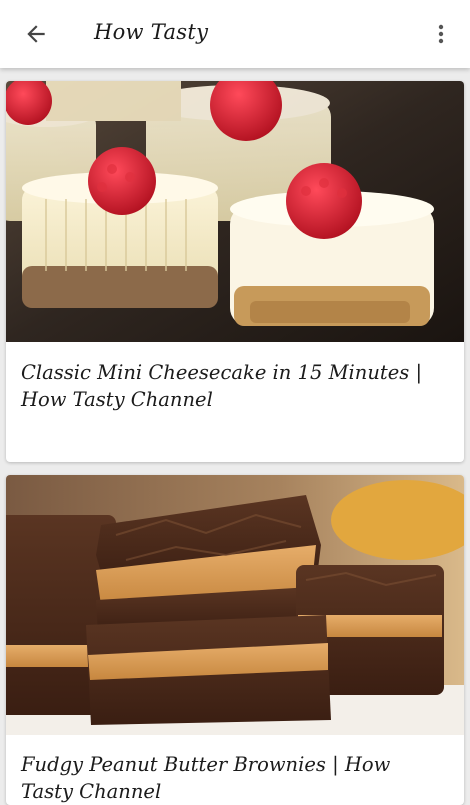 Image resolution: width=470 pixels, height=805 pixels. I want to click on app-bar: How Tasty, so click(235, 34).